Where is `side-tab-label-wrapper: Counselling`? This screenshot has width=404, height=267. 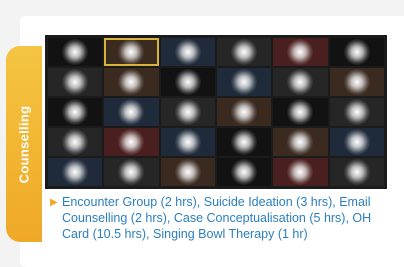
side-tab-label-wrapper: Counselling is located at coordinates (24, 144).